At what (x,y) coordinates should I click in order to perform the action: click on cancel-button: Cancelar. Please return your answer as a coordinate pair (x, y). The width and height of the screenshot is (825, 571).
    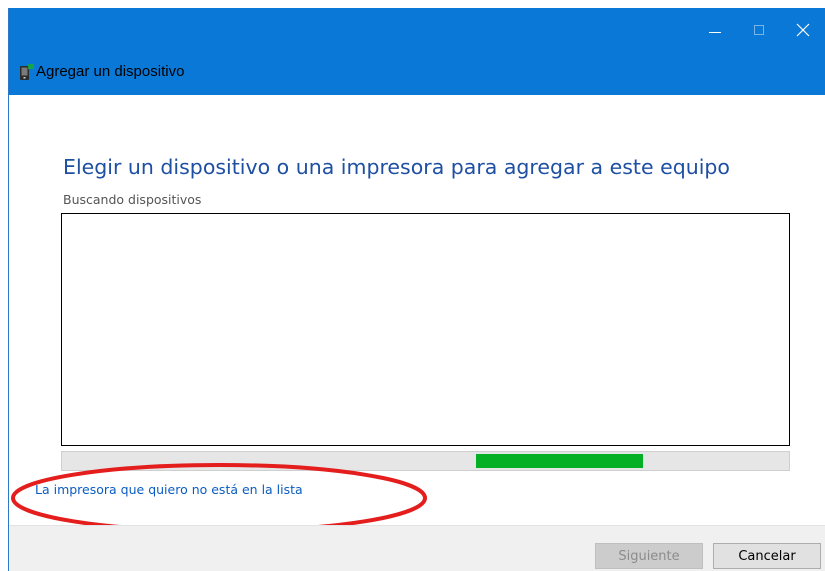
    Looking at the image, I should click on (767, 556).